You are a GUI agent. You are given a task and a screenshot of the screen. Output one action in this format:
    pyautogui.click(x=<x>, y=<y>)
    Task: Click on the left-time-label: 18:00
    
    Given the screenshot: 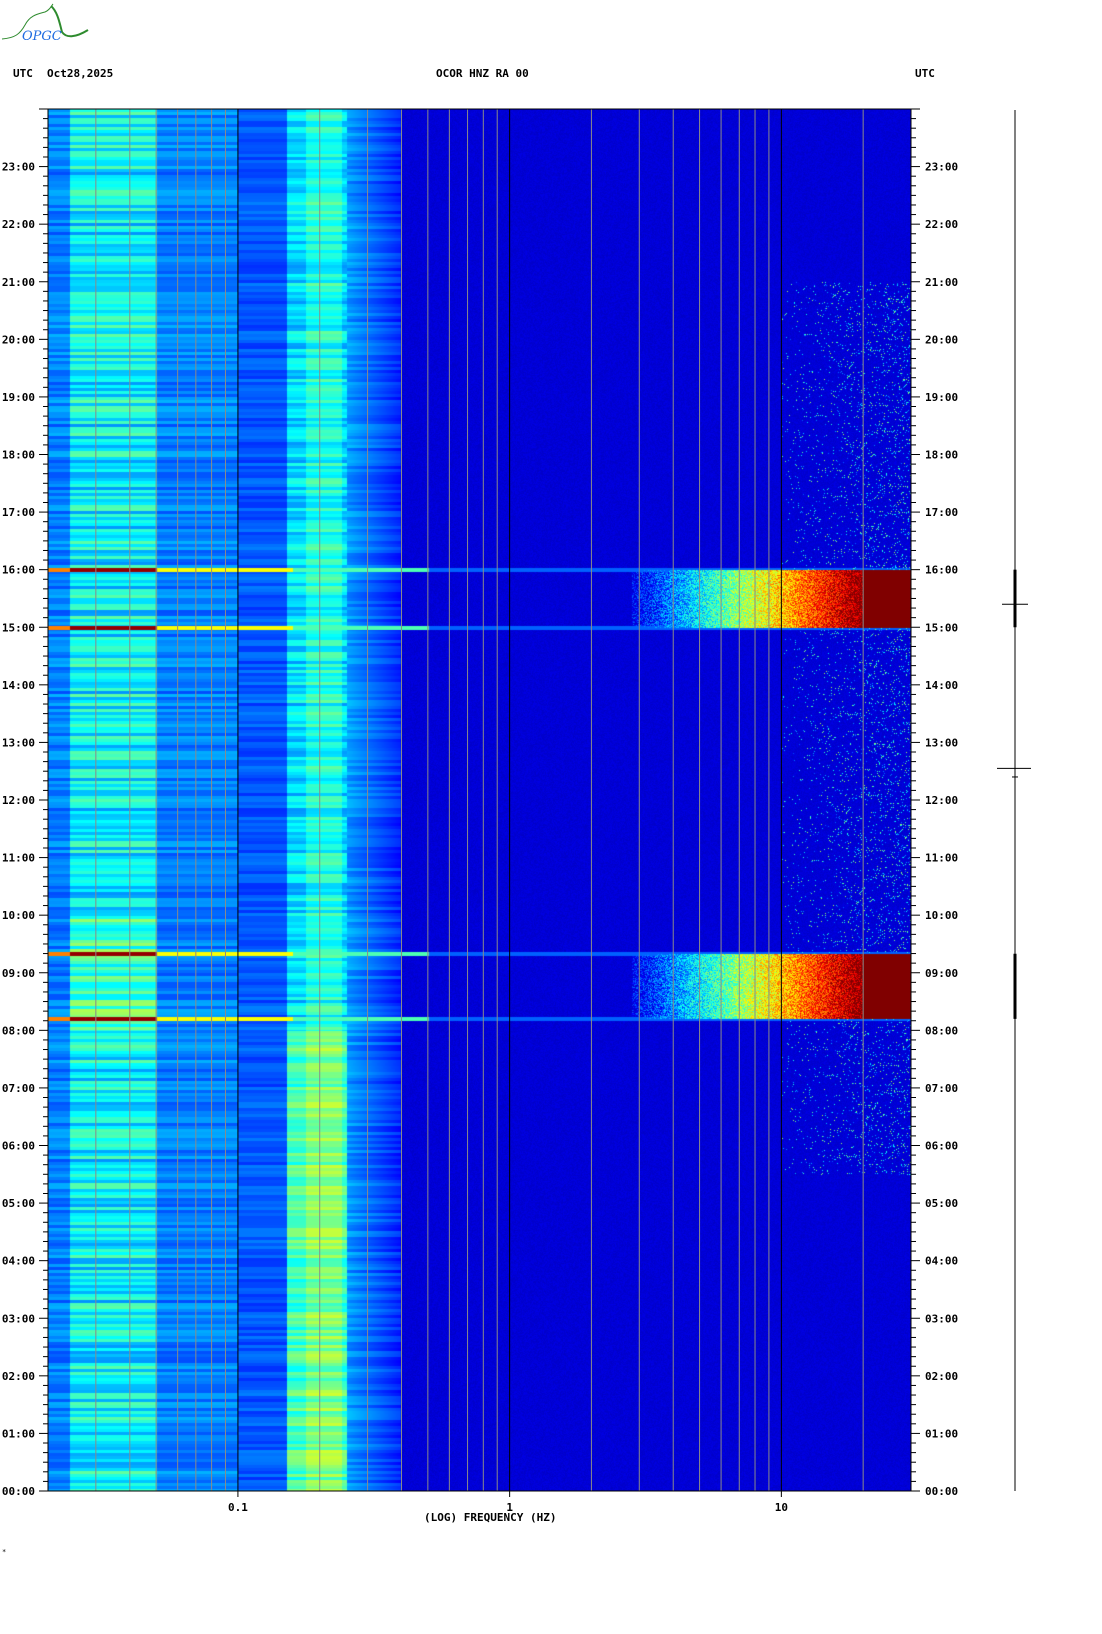 What is the action you would take?
    pyautogui.click(x=18, y=455)
    